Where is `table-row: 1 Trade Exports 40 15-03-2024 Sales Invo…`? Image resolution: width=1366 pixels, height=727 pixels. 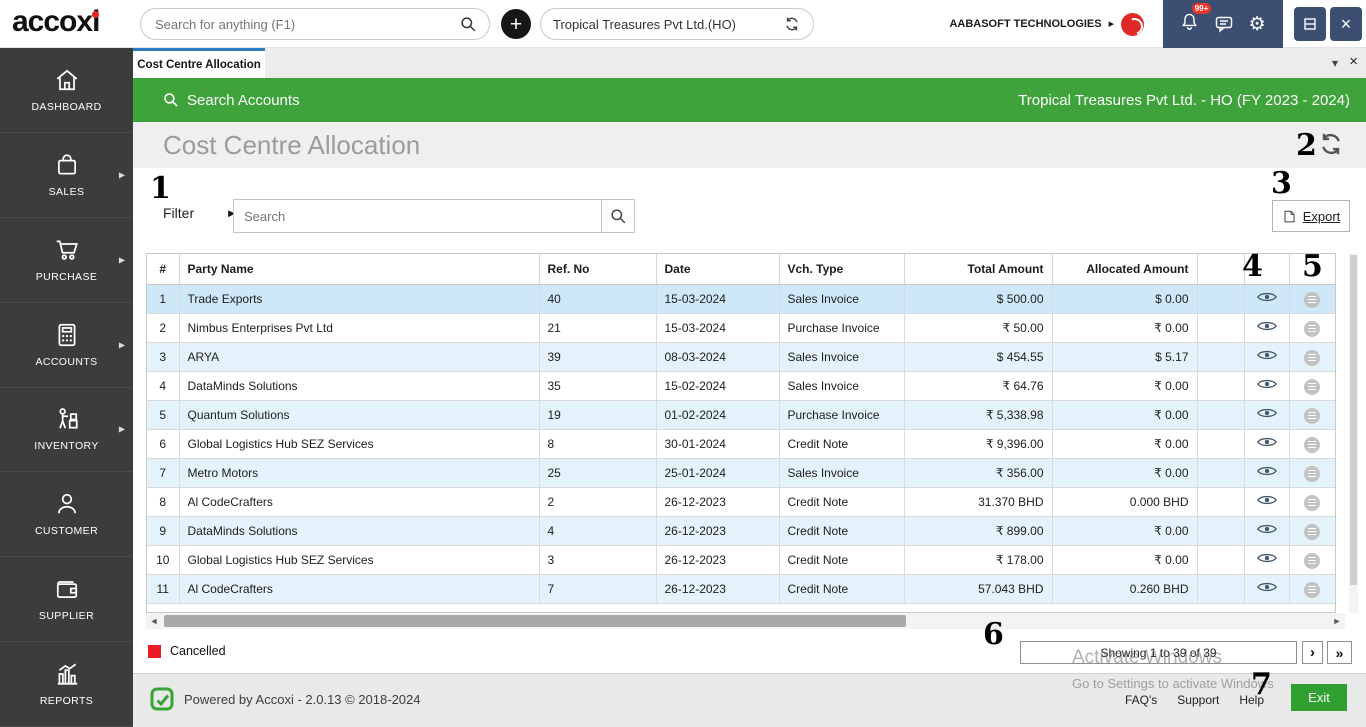 table-row: 1 Trade Exports 40 15-03-2024 Sales Invo… is located at coordinates (741, 299).